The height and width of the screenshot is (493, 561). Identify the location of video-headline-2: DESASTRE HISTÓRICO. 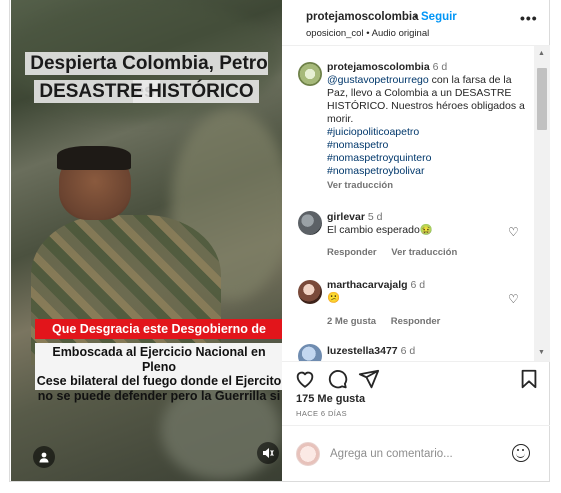
(146, 92).